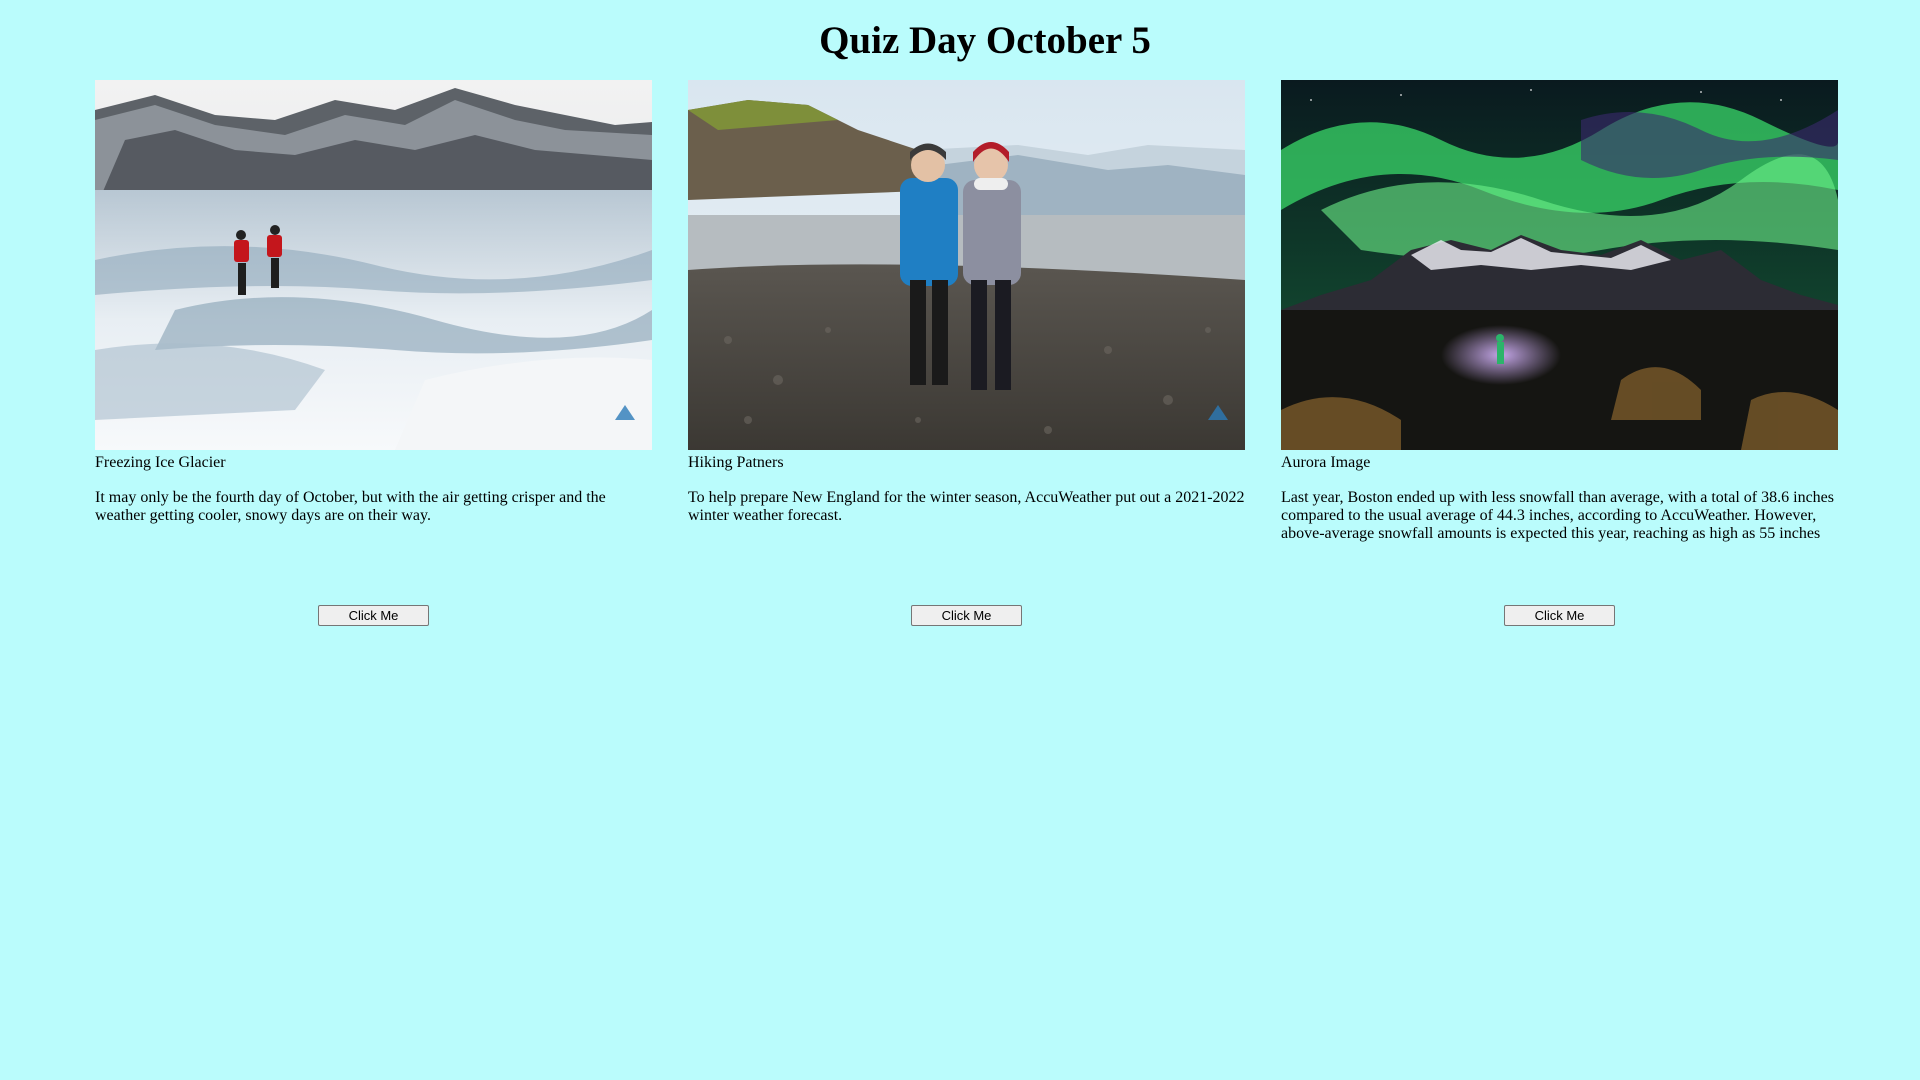  Describe the element at coordinates (985, 40) in the screenshot. I see `page-title: Quiz Day October 5` at that location.